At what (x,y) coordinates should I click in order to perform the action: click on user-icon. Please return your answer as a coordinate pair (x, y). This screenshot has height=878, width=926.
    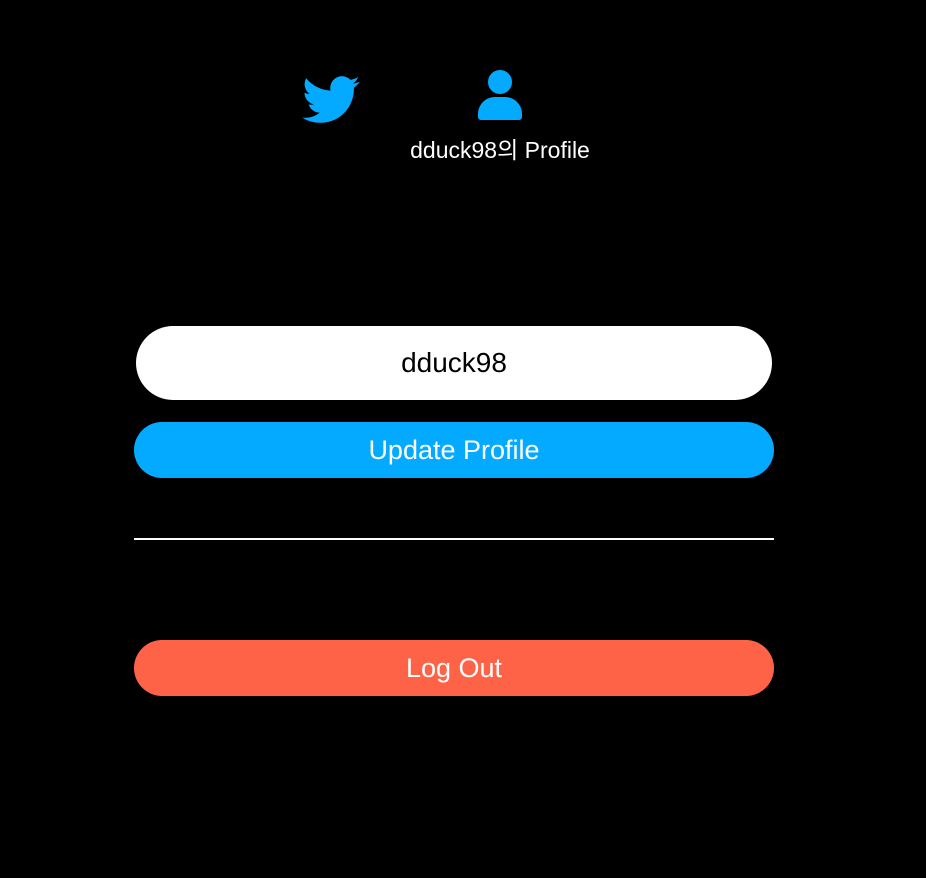
    Looking at the image, I should click on (500, 95).